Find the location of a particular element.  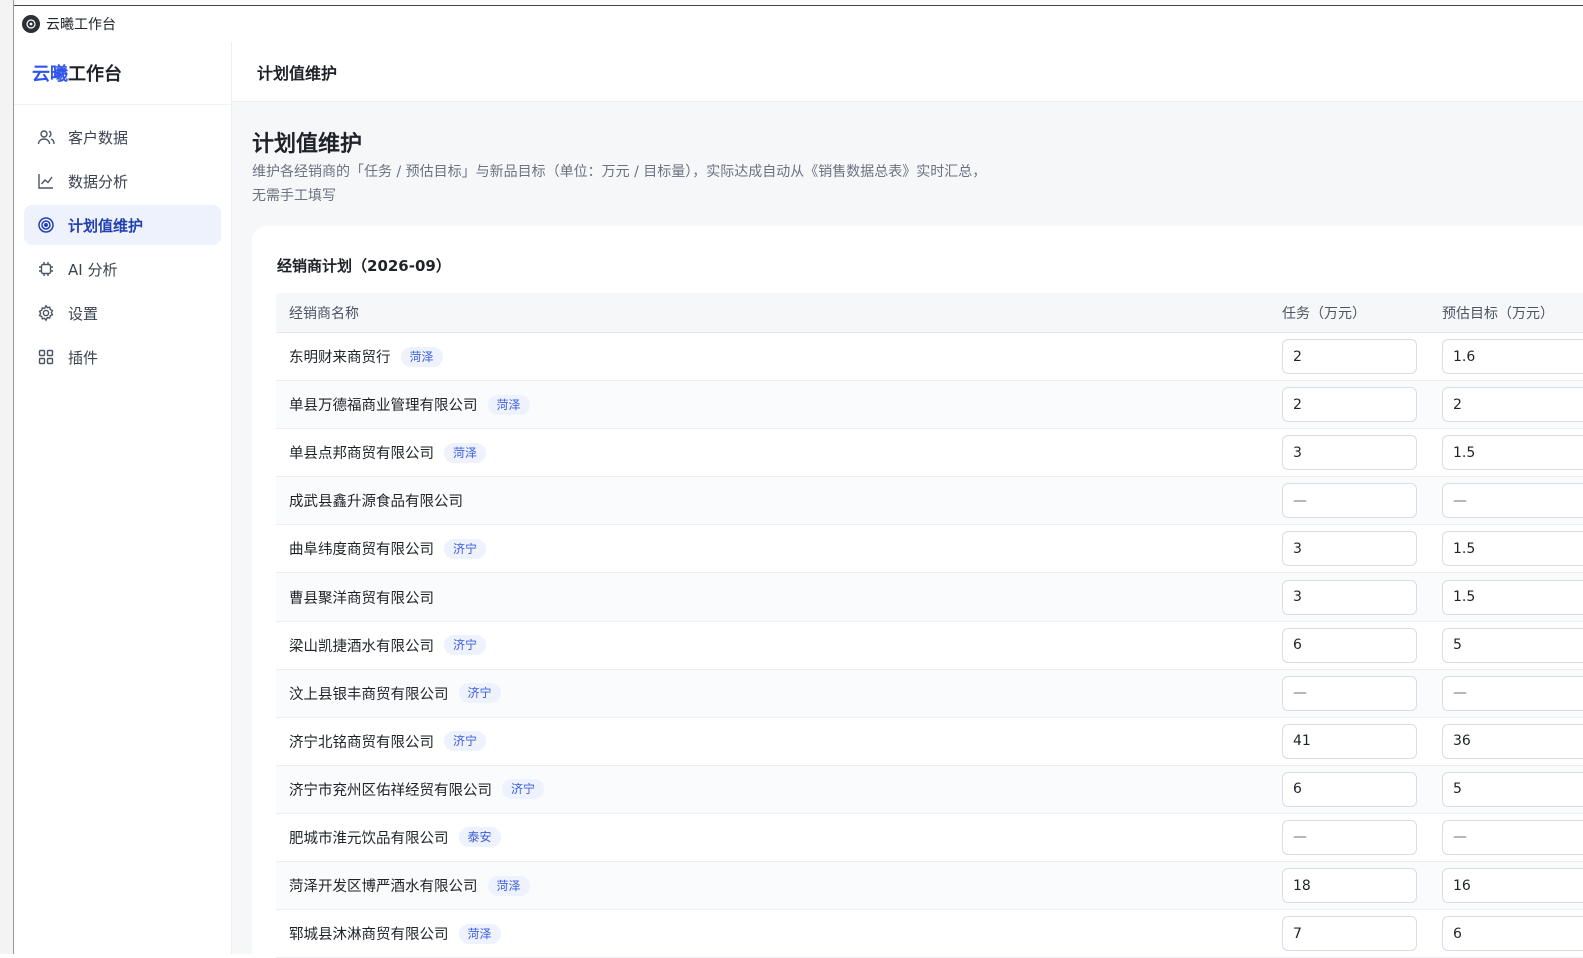

table-row: 曲阜纬度商贸有限公司 济宁 is located at coordinates (929, 549).